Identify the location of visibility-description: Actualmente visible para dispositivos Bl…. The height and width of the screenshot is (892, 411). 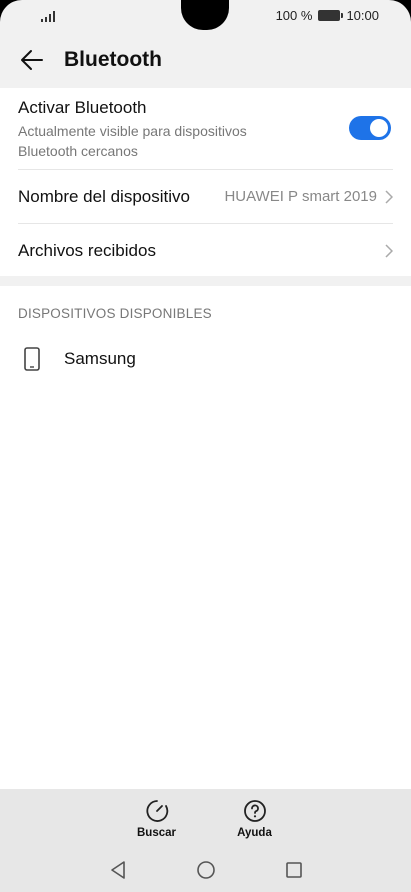
(132, 141).